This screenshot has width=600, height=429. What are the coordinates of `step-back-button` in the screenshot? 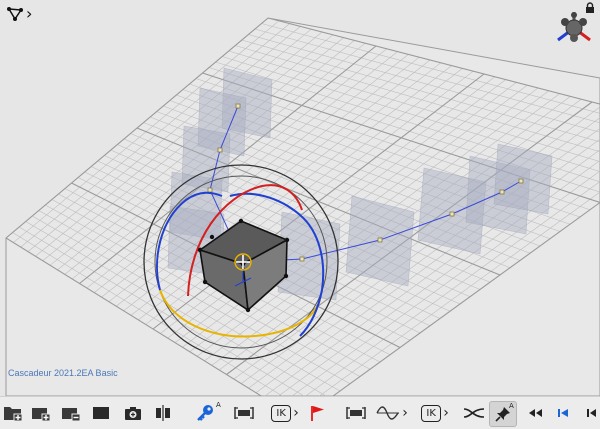 It's located at (563, 413).